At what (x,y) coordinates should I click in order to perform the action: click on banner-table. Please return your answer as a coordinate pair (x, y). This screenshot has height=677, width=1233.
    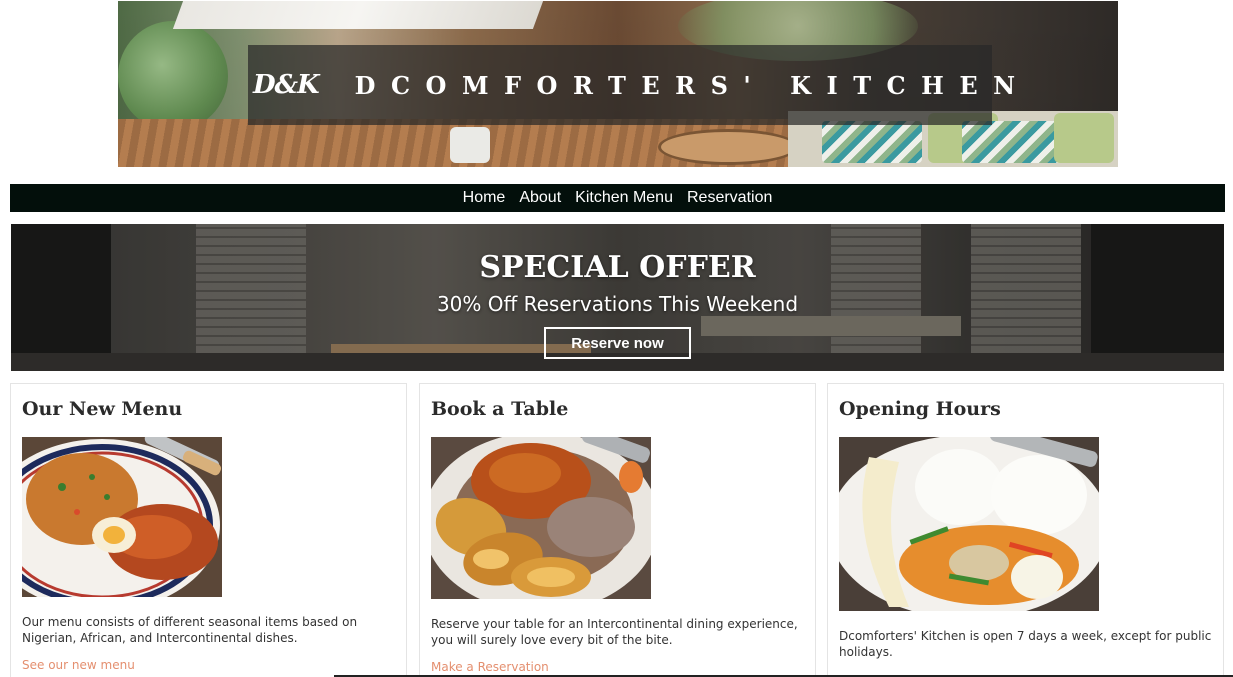
    Looking at the image, I should click on (728, 147).